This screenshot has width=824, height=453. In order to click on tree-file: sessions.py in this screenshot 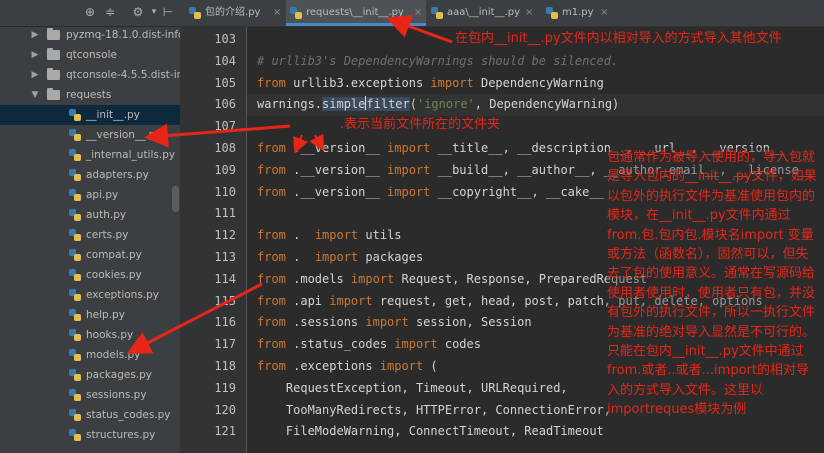, I will do `click(90, 395)`.